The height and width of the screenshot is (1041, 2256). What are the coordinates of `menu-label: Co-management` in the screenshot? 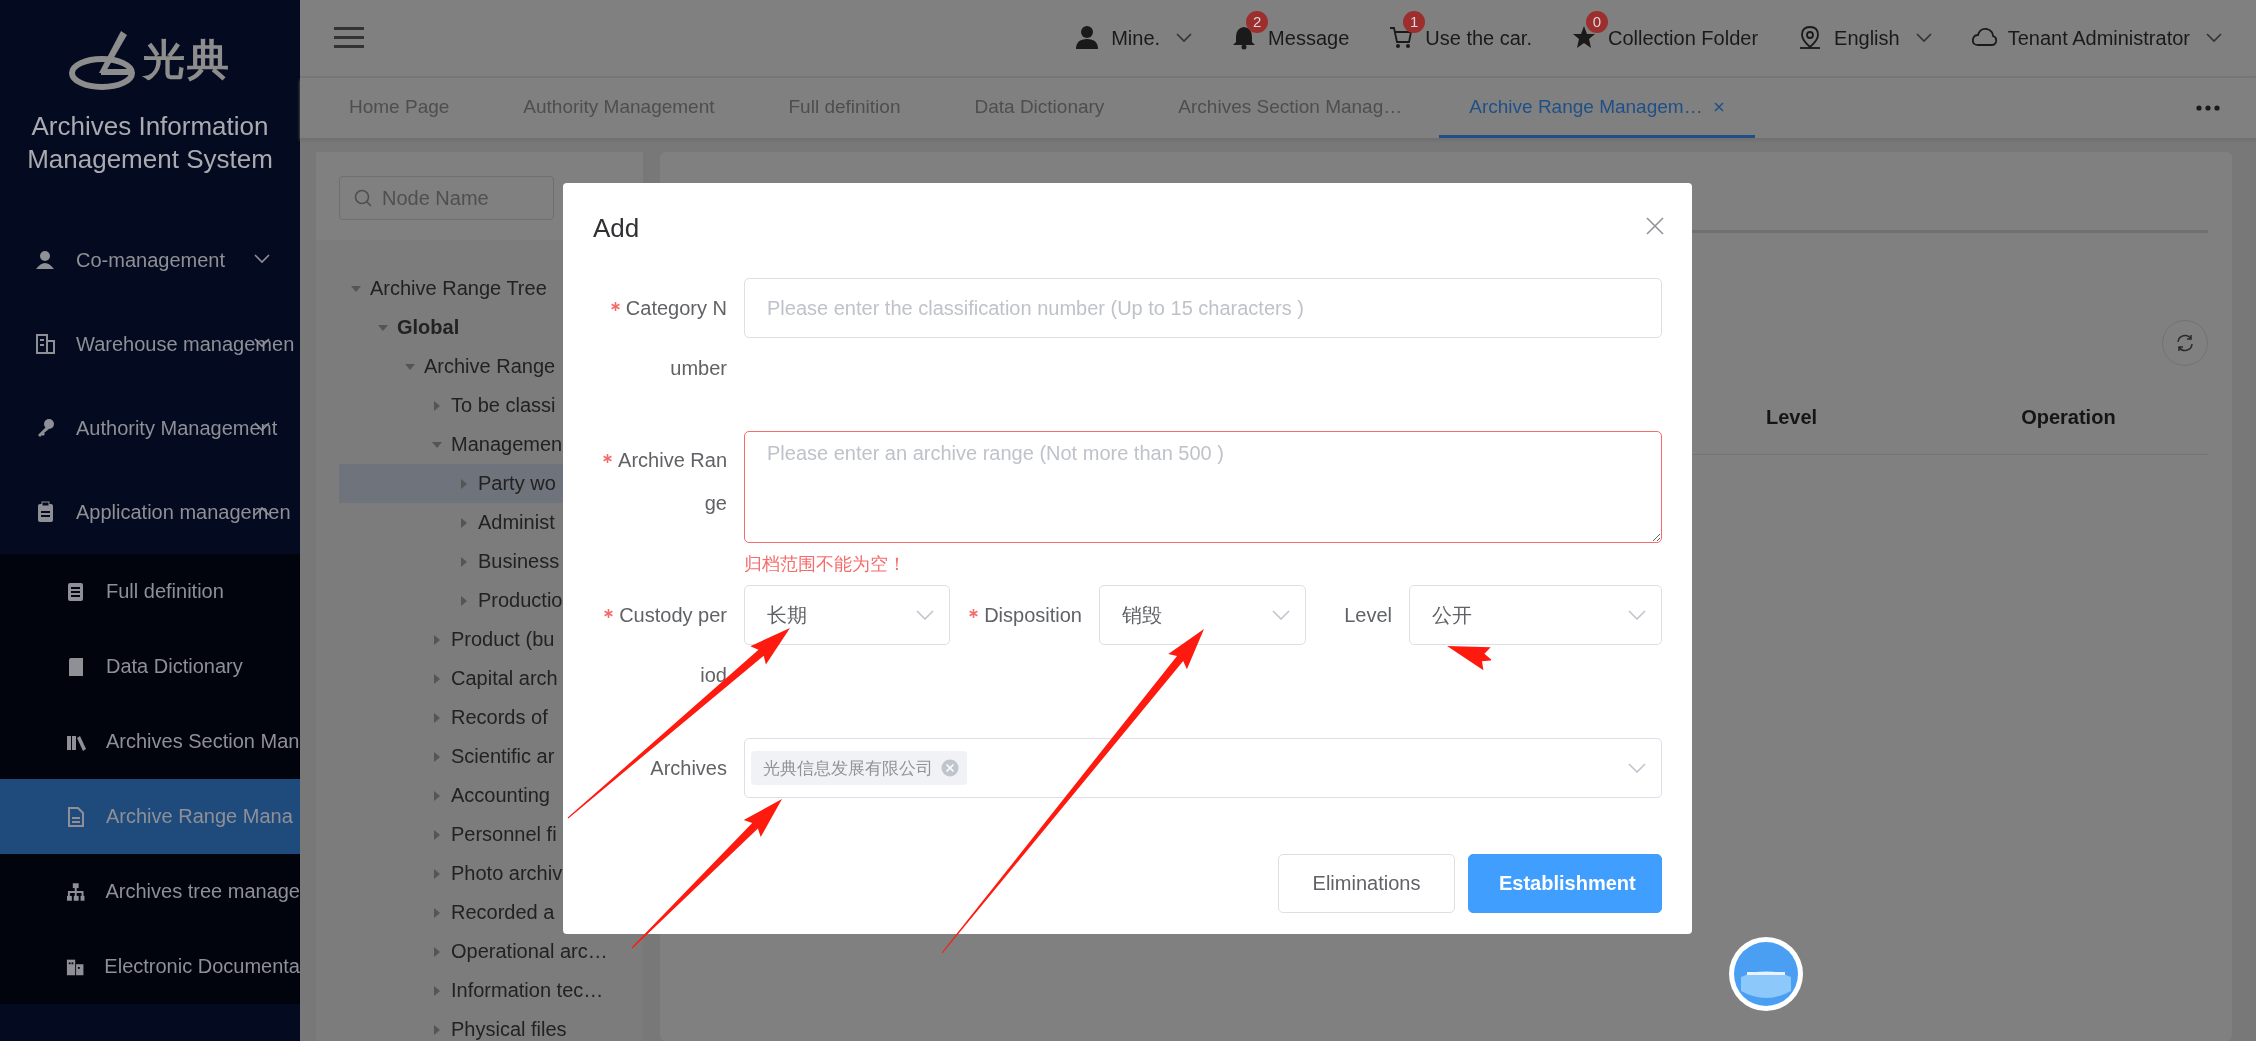 It's located at (150, 260).